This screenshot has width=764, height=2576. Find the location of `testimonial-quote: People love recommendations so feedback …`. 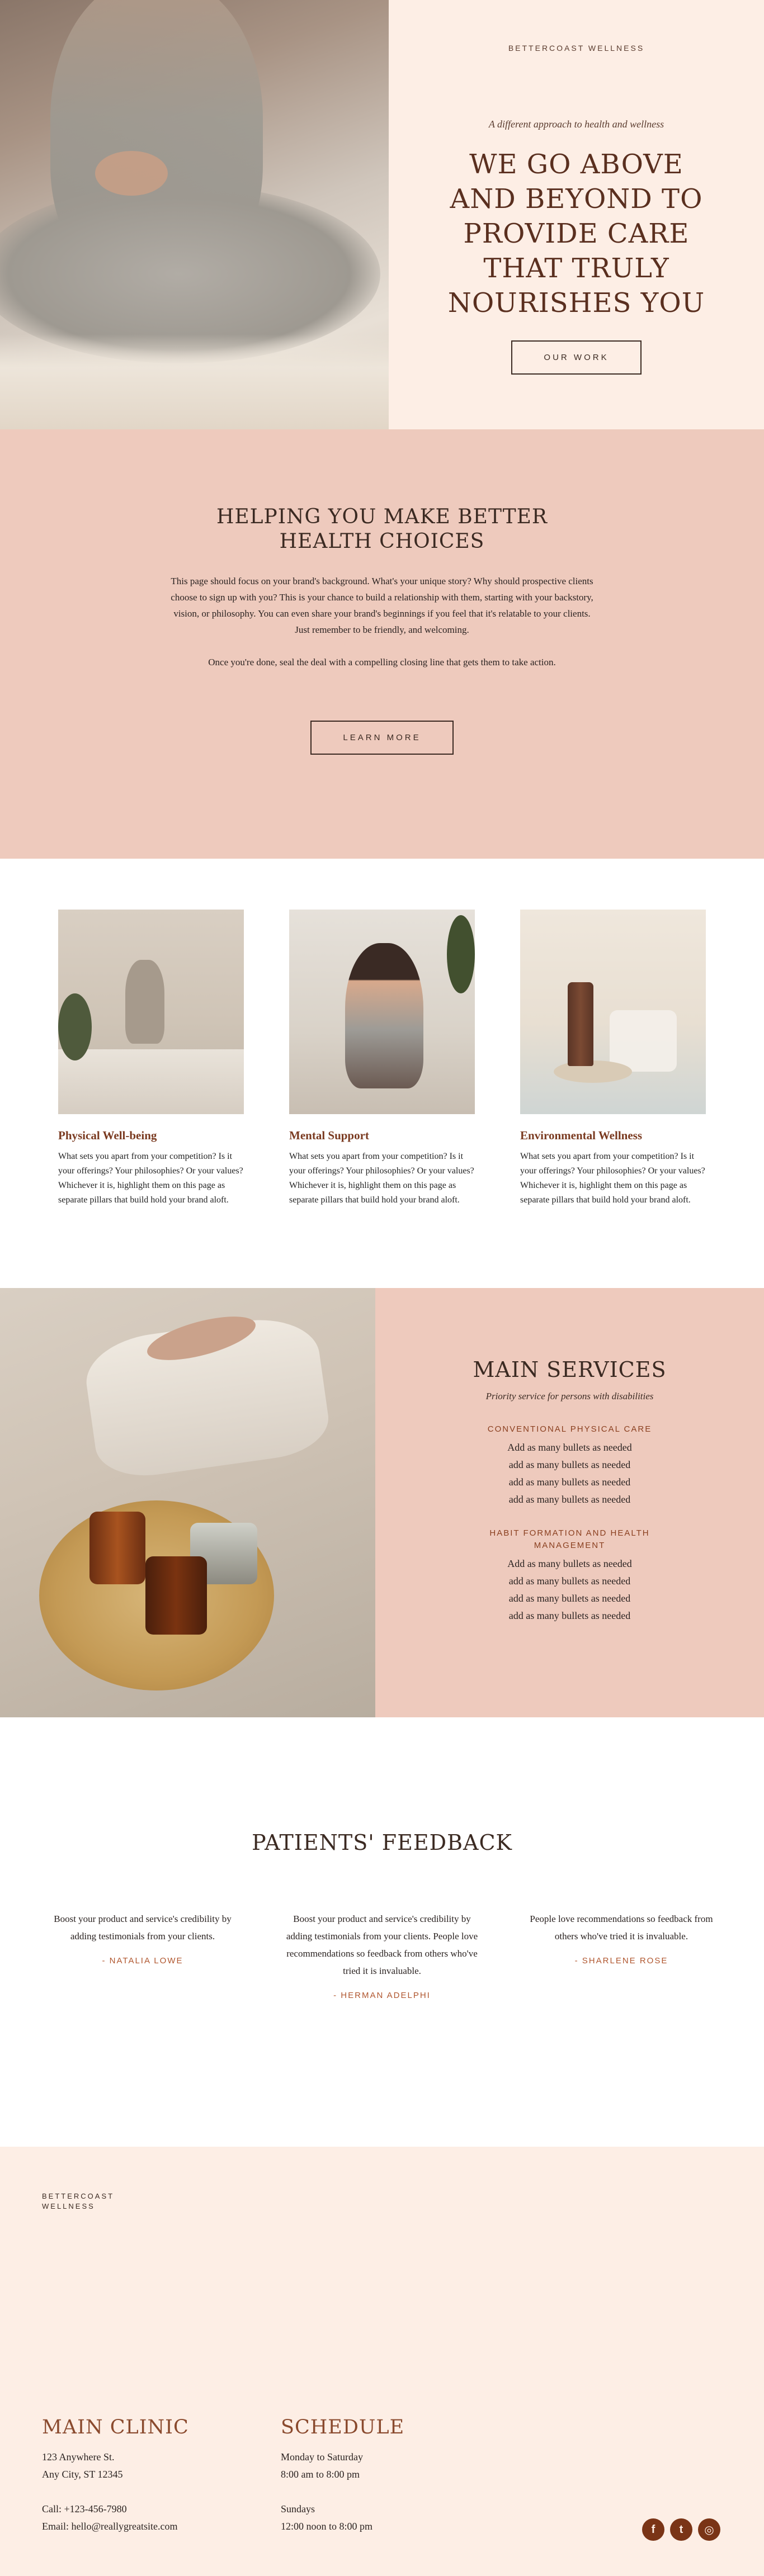

testimonial-quote: People love recommendations so feedback … is located at coordinates (621, 1928).